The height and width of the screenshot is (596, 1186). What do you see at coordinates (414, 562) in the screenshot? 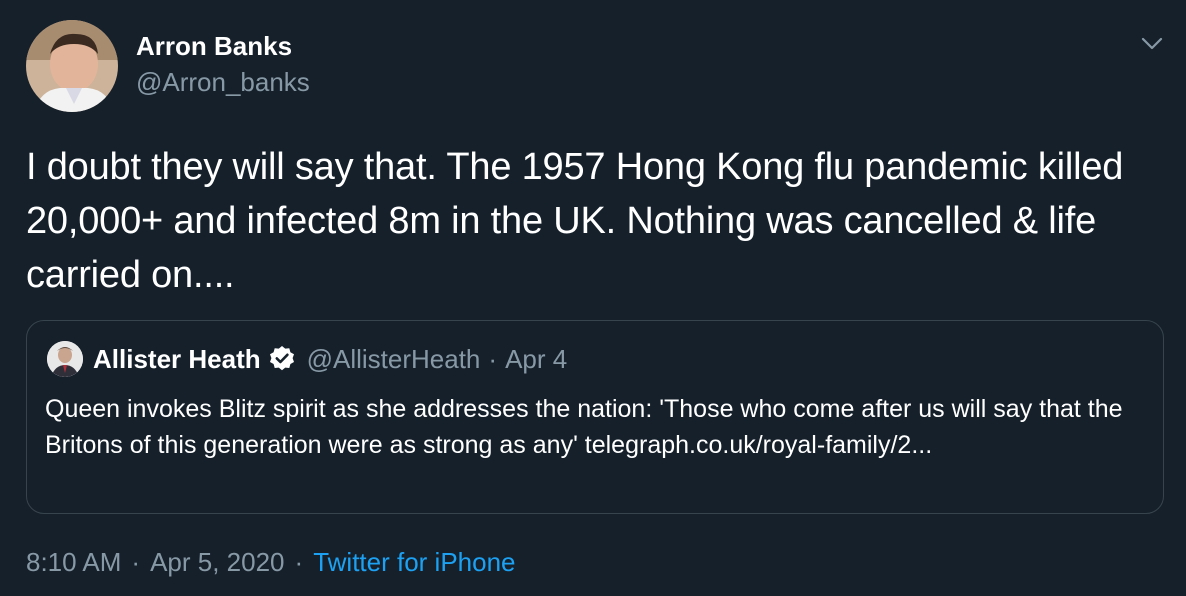
I see `tweet-source-link: Twitter for iPhone` at bounding box center [414, 562].